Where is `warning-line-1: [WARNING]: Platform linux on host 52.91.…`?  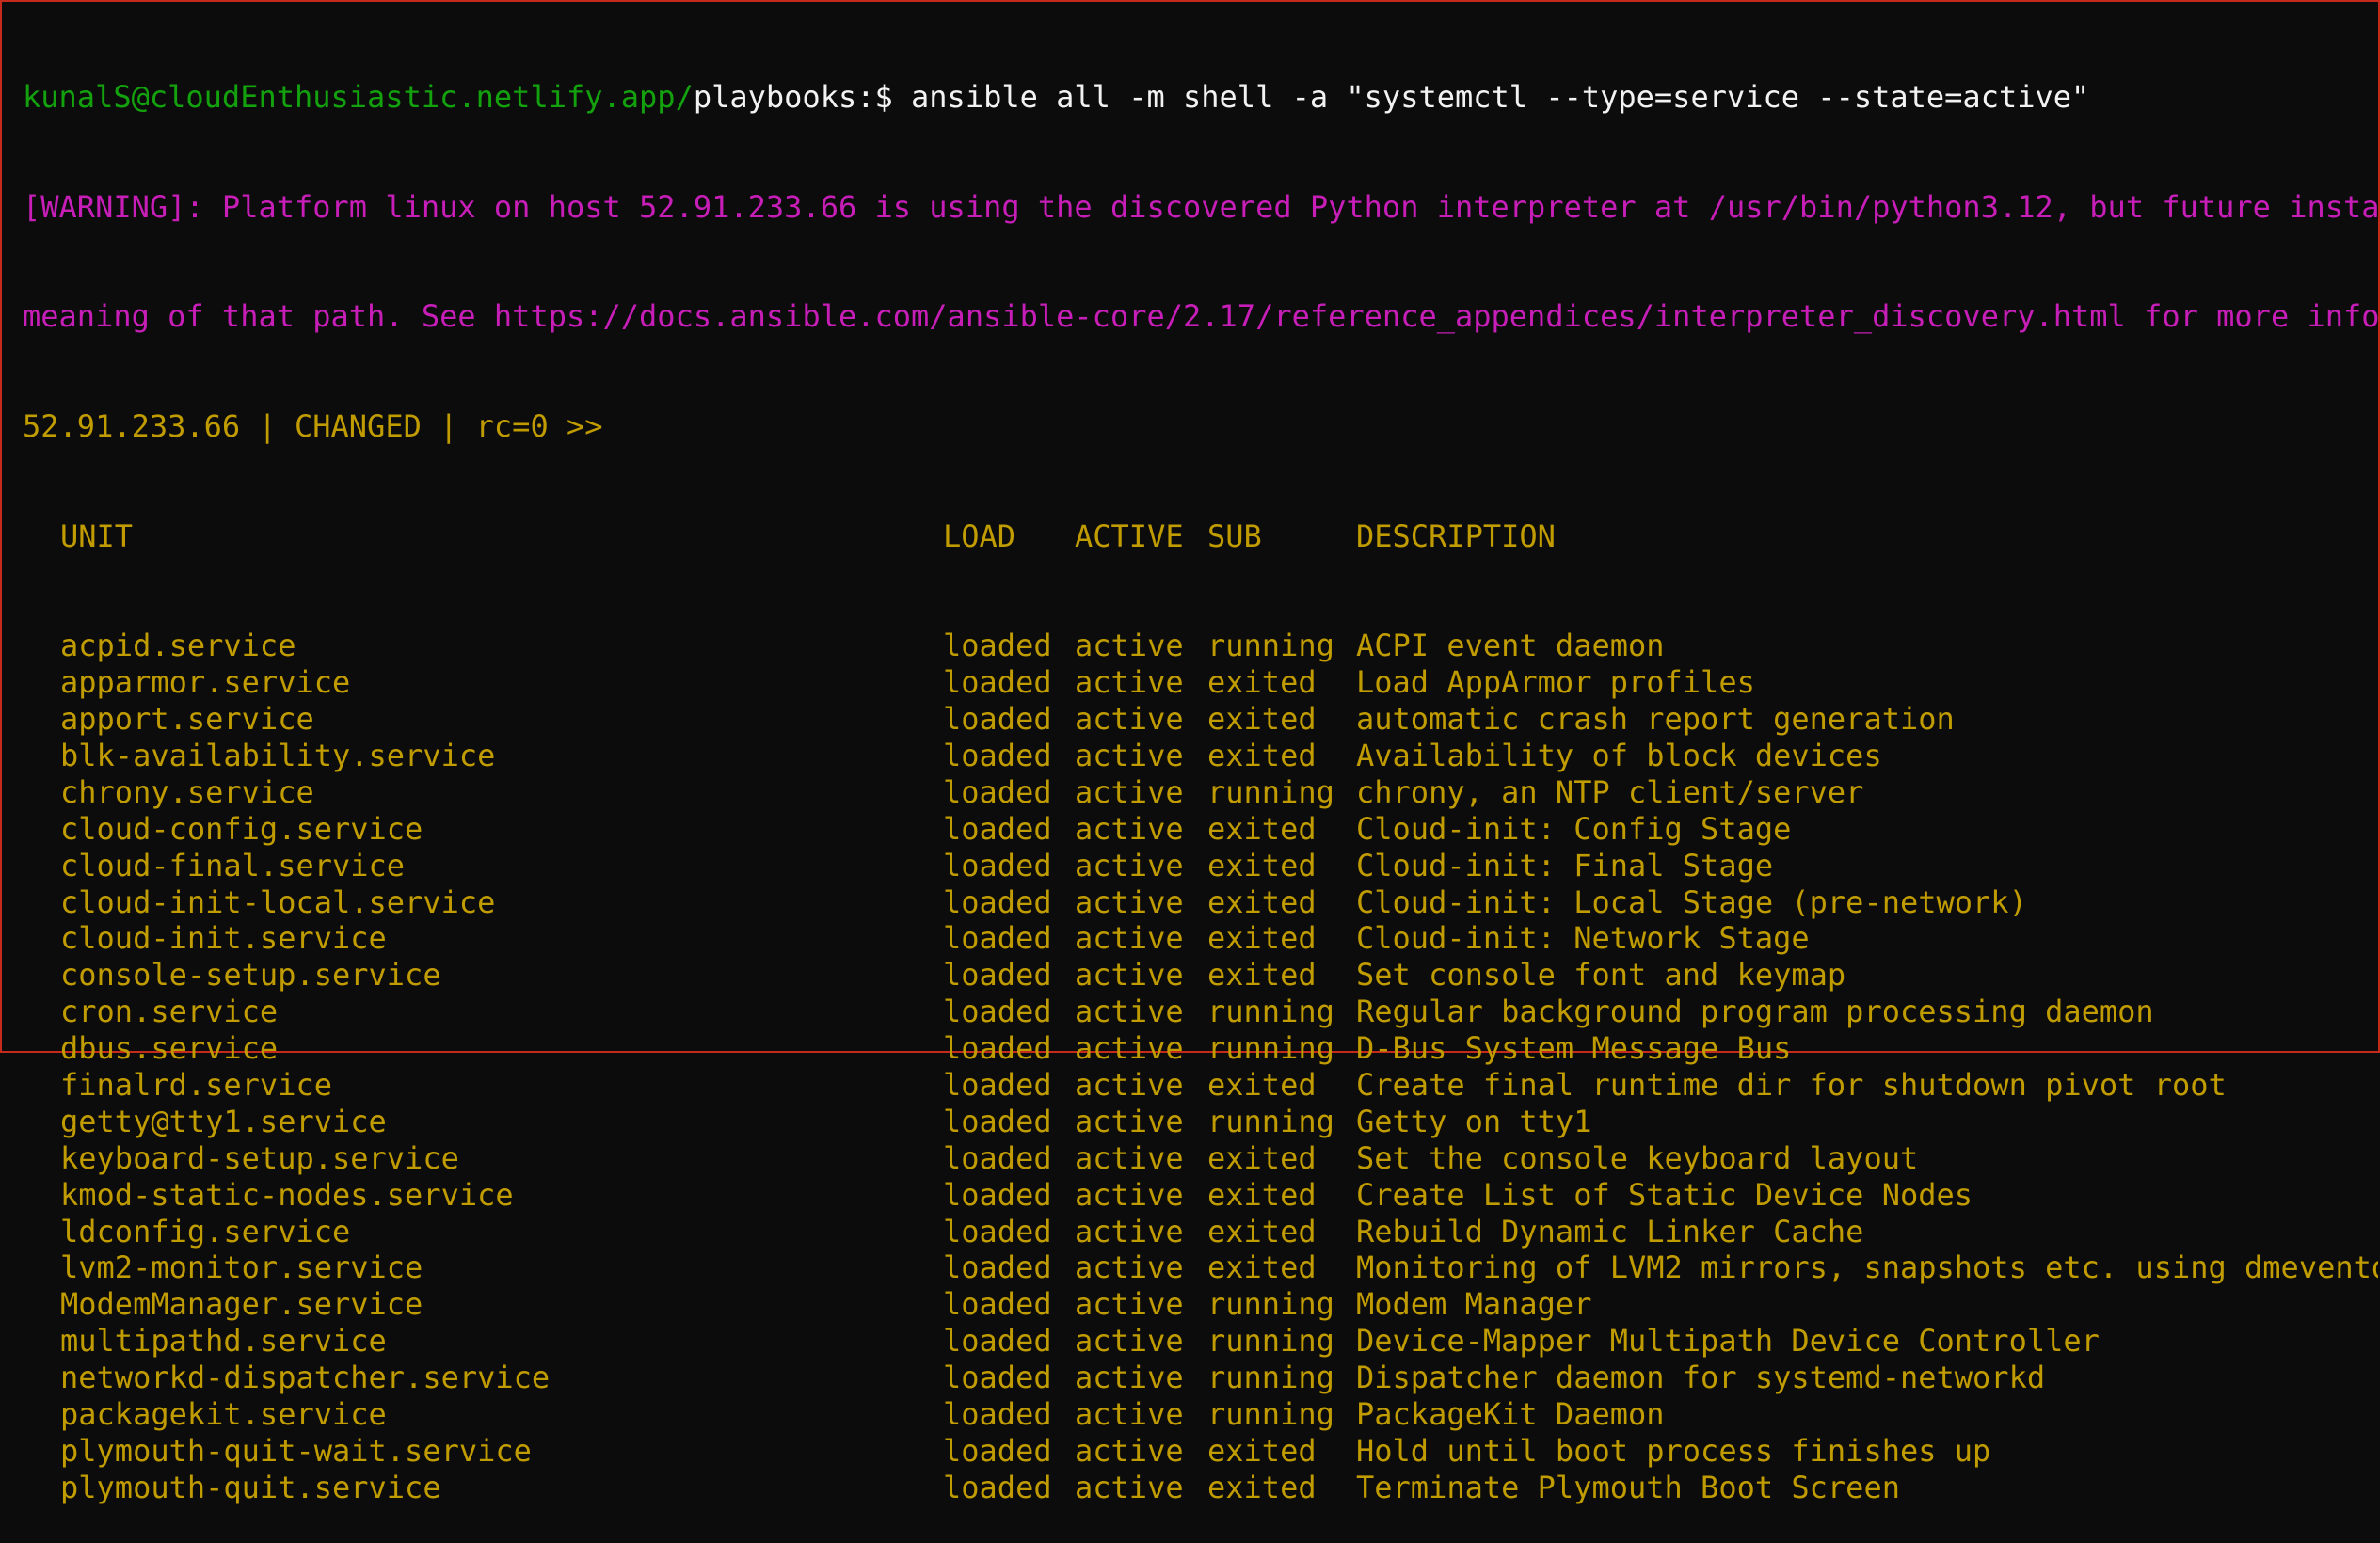
warning-line-1: [WARNING]: Platform linux on host 52.91.… is located at coordinates (1200, 206).